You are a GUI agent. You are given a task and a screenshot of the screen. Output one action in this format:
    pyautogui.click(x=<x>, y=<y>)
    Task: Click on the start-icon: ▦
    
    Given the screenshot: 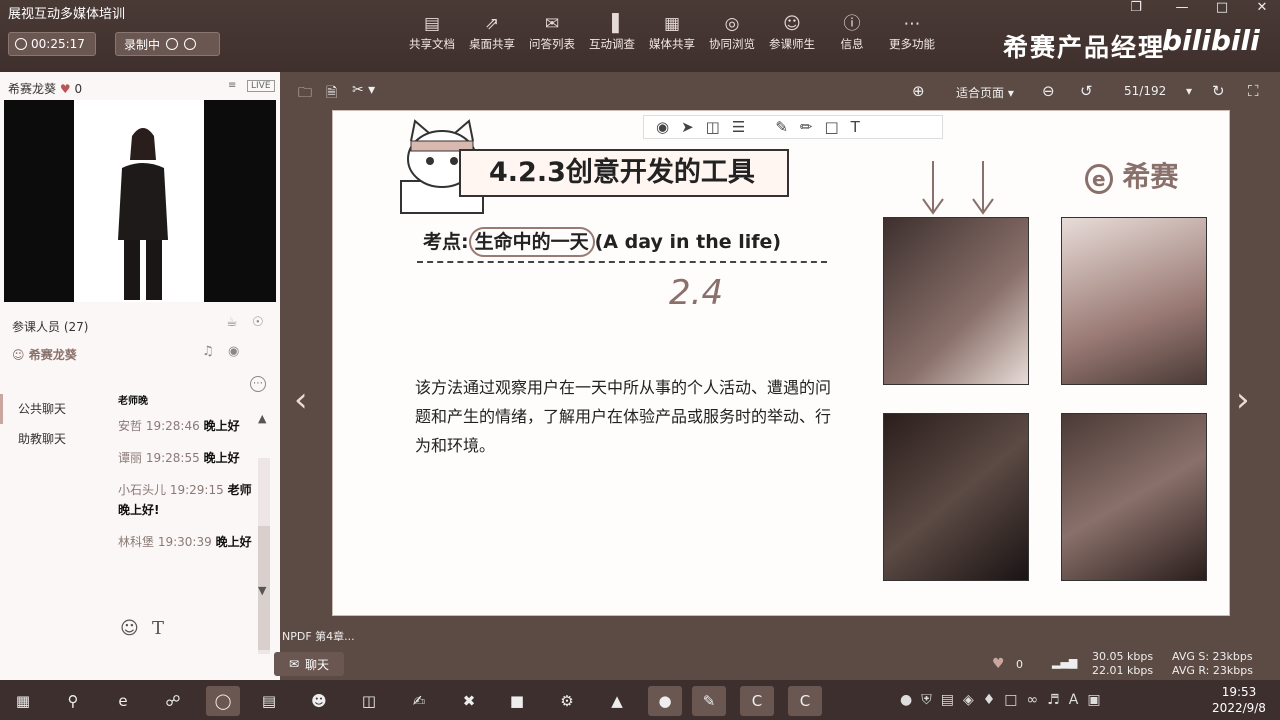 What is the action you would take?
    pyautogui.click(x=23, y=701)
    